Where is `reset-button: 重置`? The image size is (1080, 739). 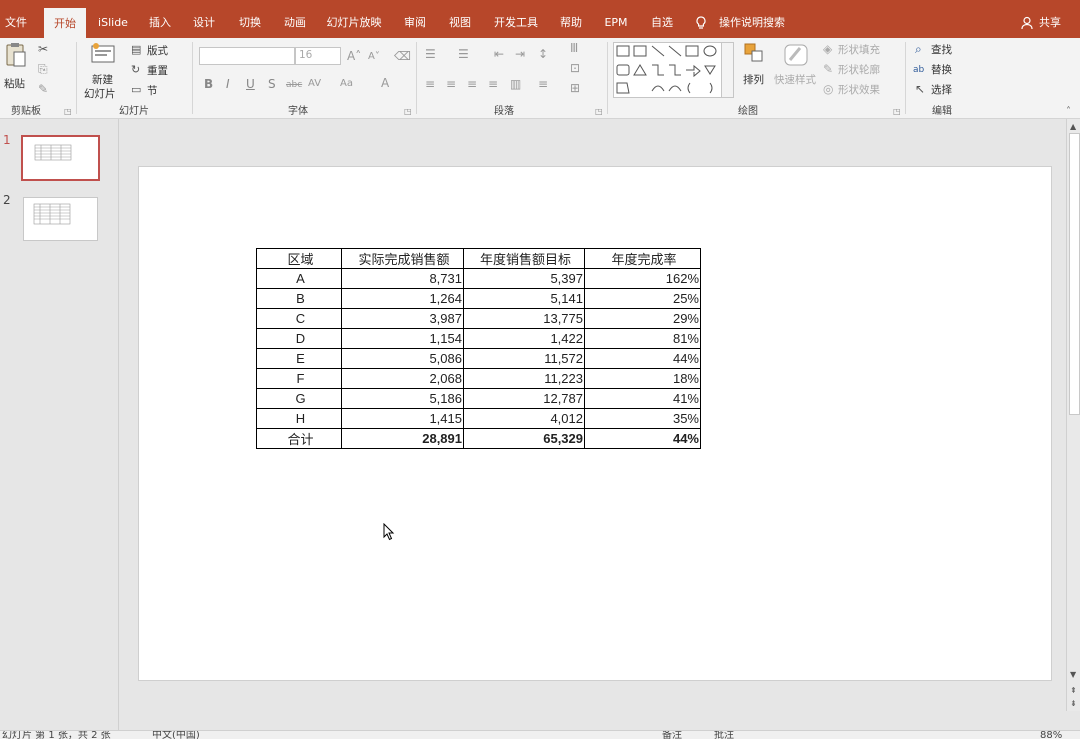
reset-button: 重置 is located at coordinates (157, 70).